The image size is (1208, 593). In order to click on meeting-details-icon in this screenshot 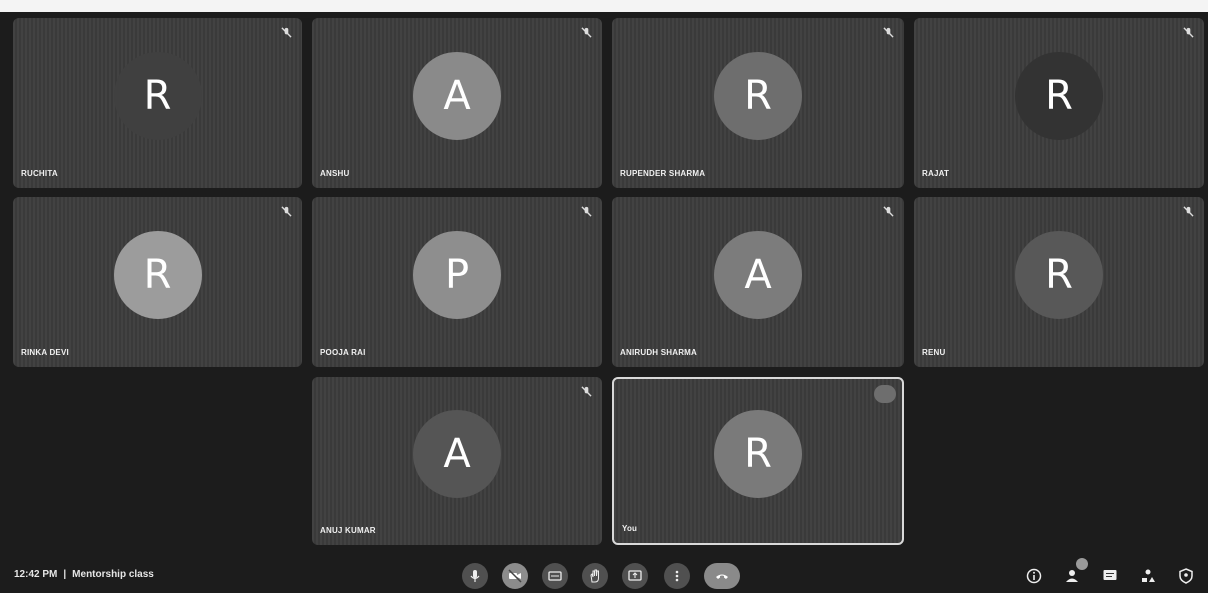, I will do `click(1034, 576)`.